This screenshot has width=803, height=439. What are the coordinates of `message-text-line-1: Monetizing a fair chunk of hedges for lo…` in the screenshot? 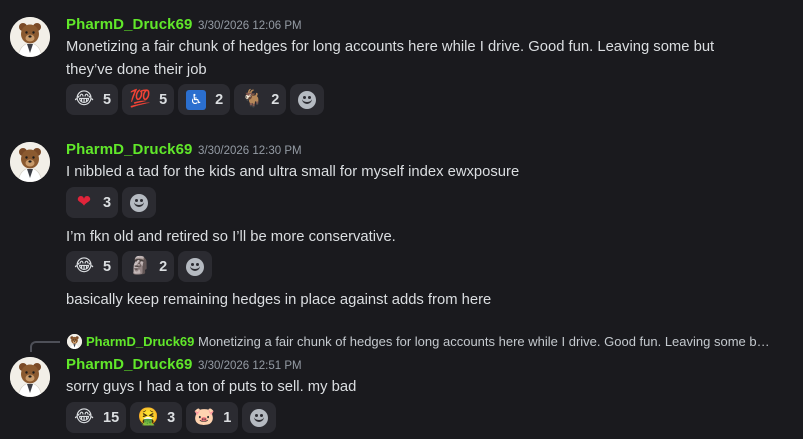 It's located at (390, 47).